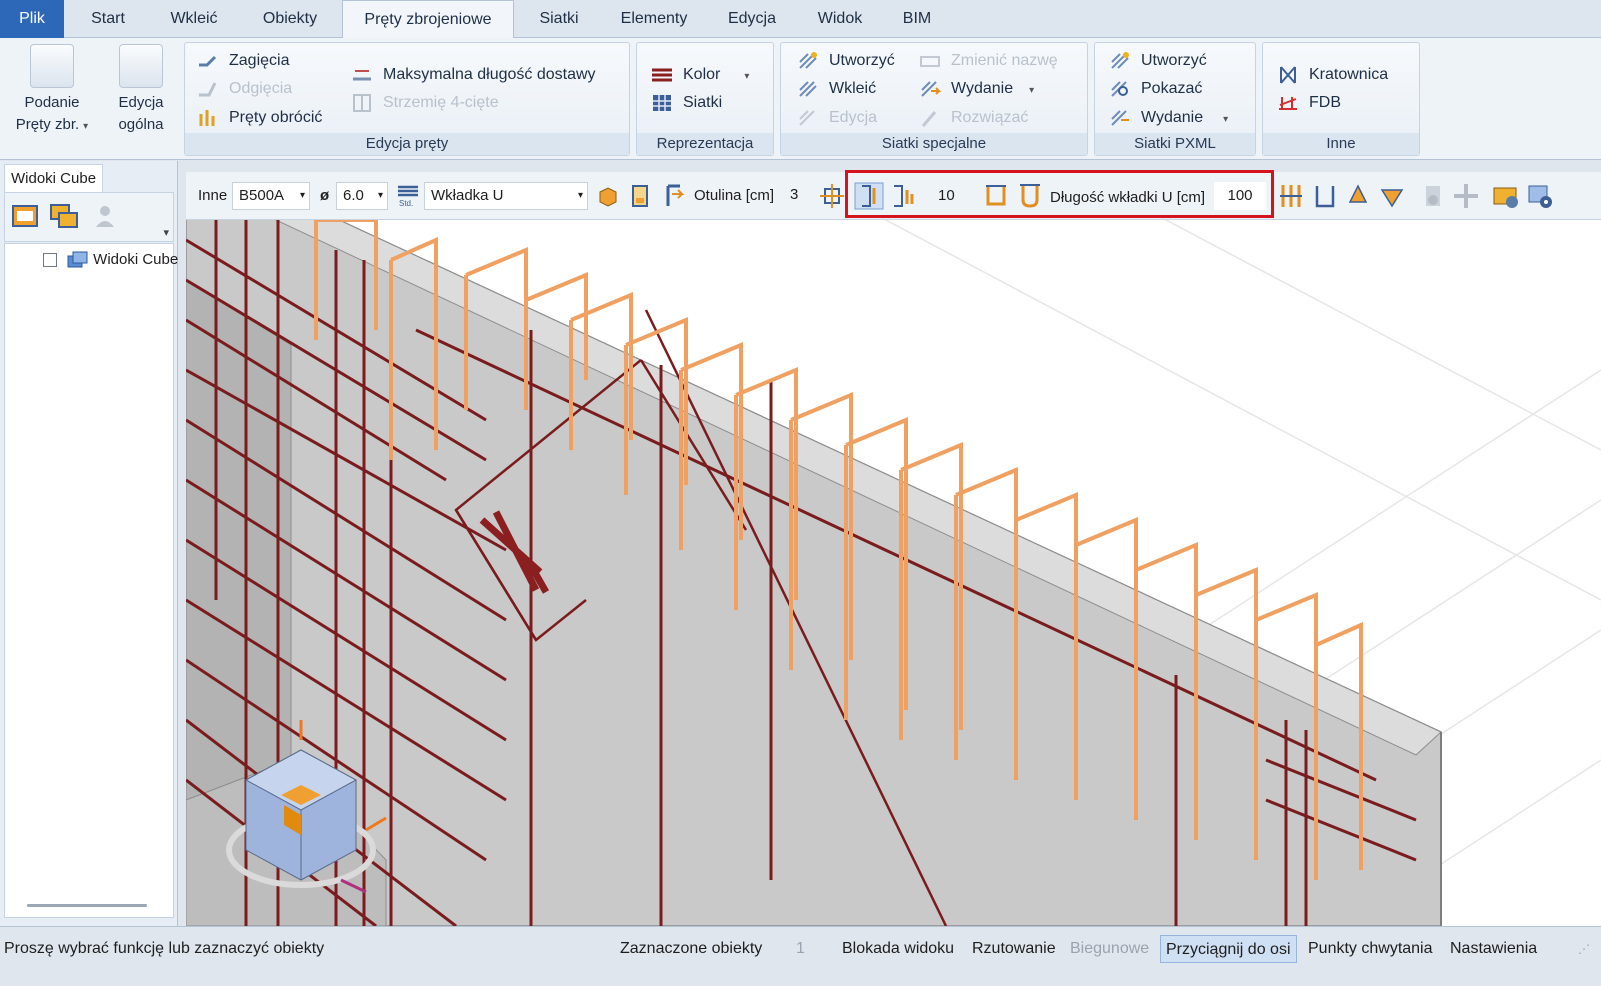 This screenshot has width=1601, height=986. I want to click on blokada-widoku-toggle: Blokada widoku, so click(898, 949).